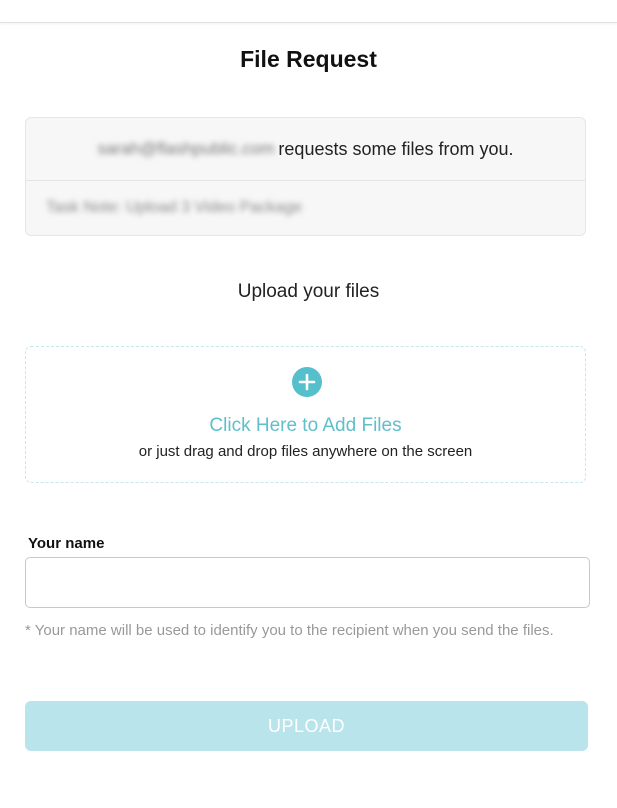  I want to click on upload-button: UPLOAD, so click(306, 726).